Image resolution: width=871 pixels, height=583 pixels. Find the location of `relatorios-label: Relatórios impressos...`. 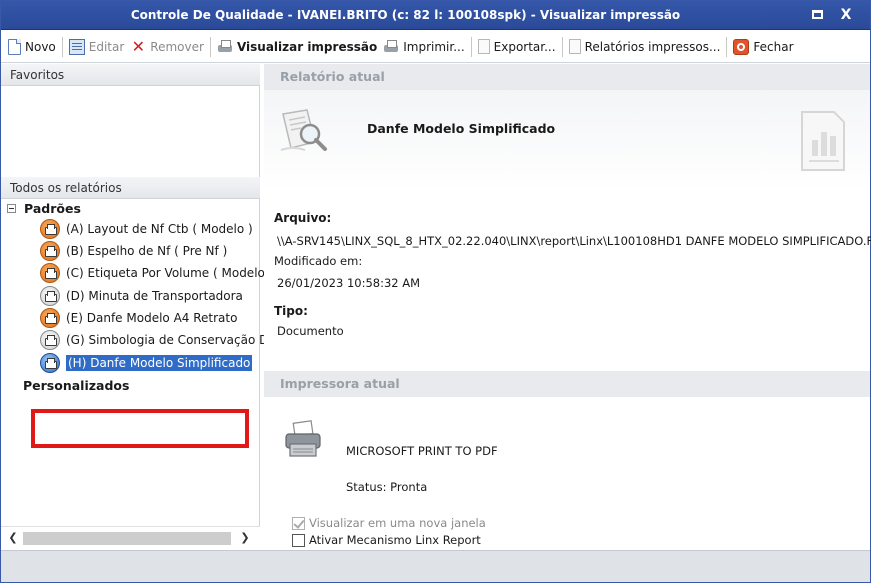

relatorios-label: Relatórios impressos... is located at coordinates (652, 46).